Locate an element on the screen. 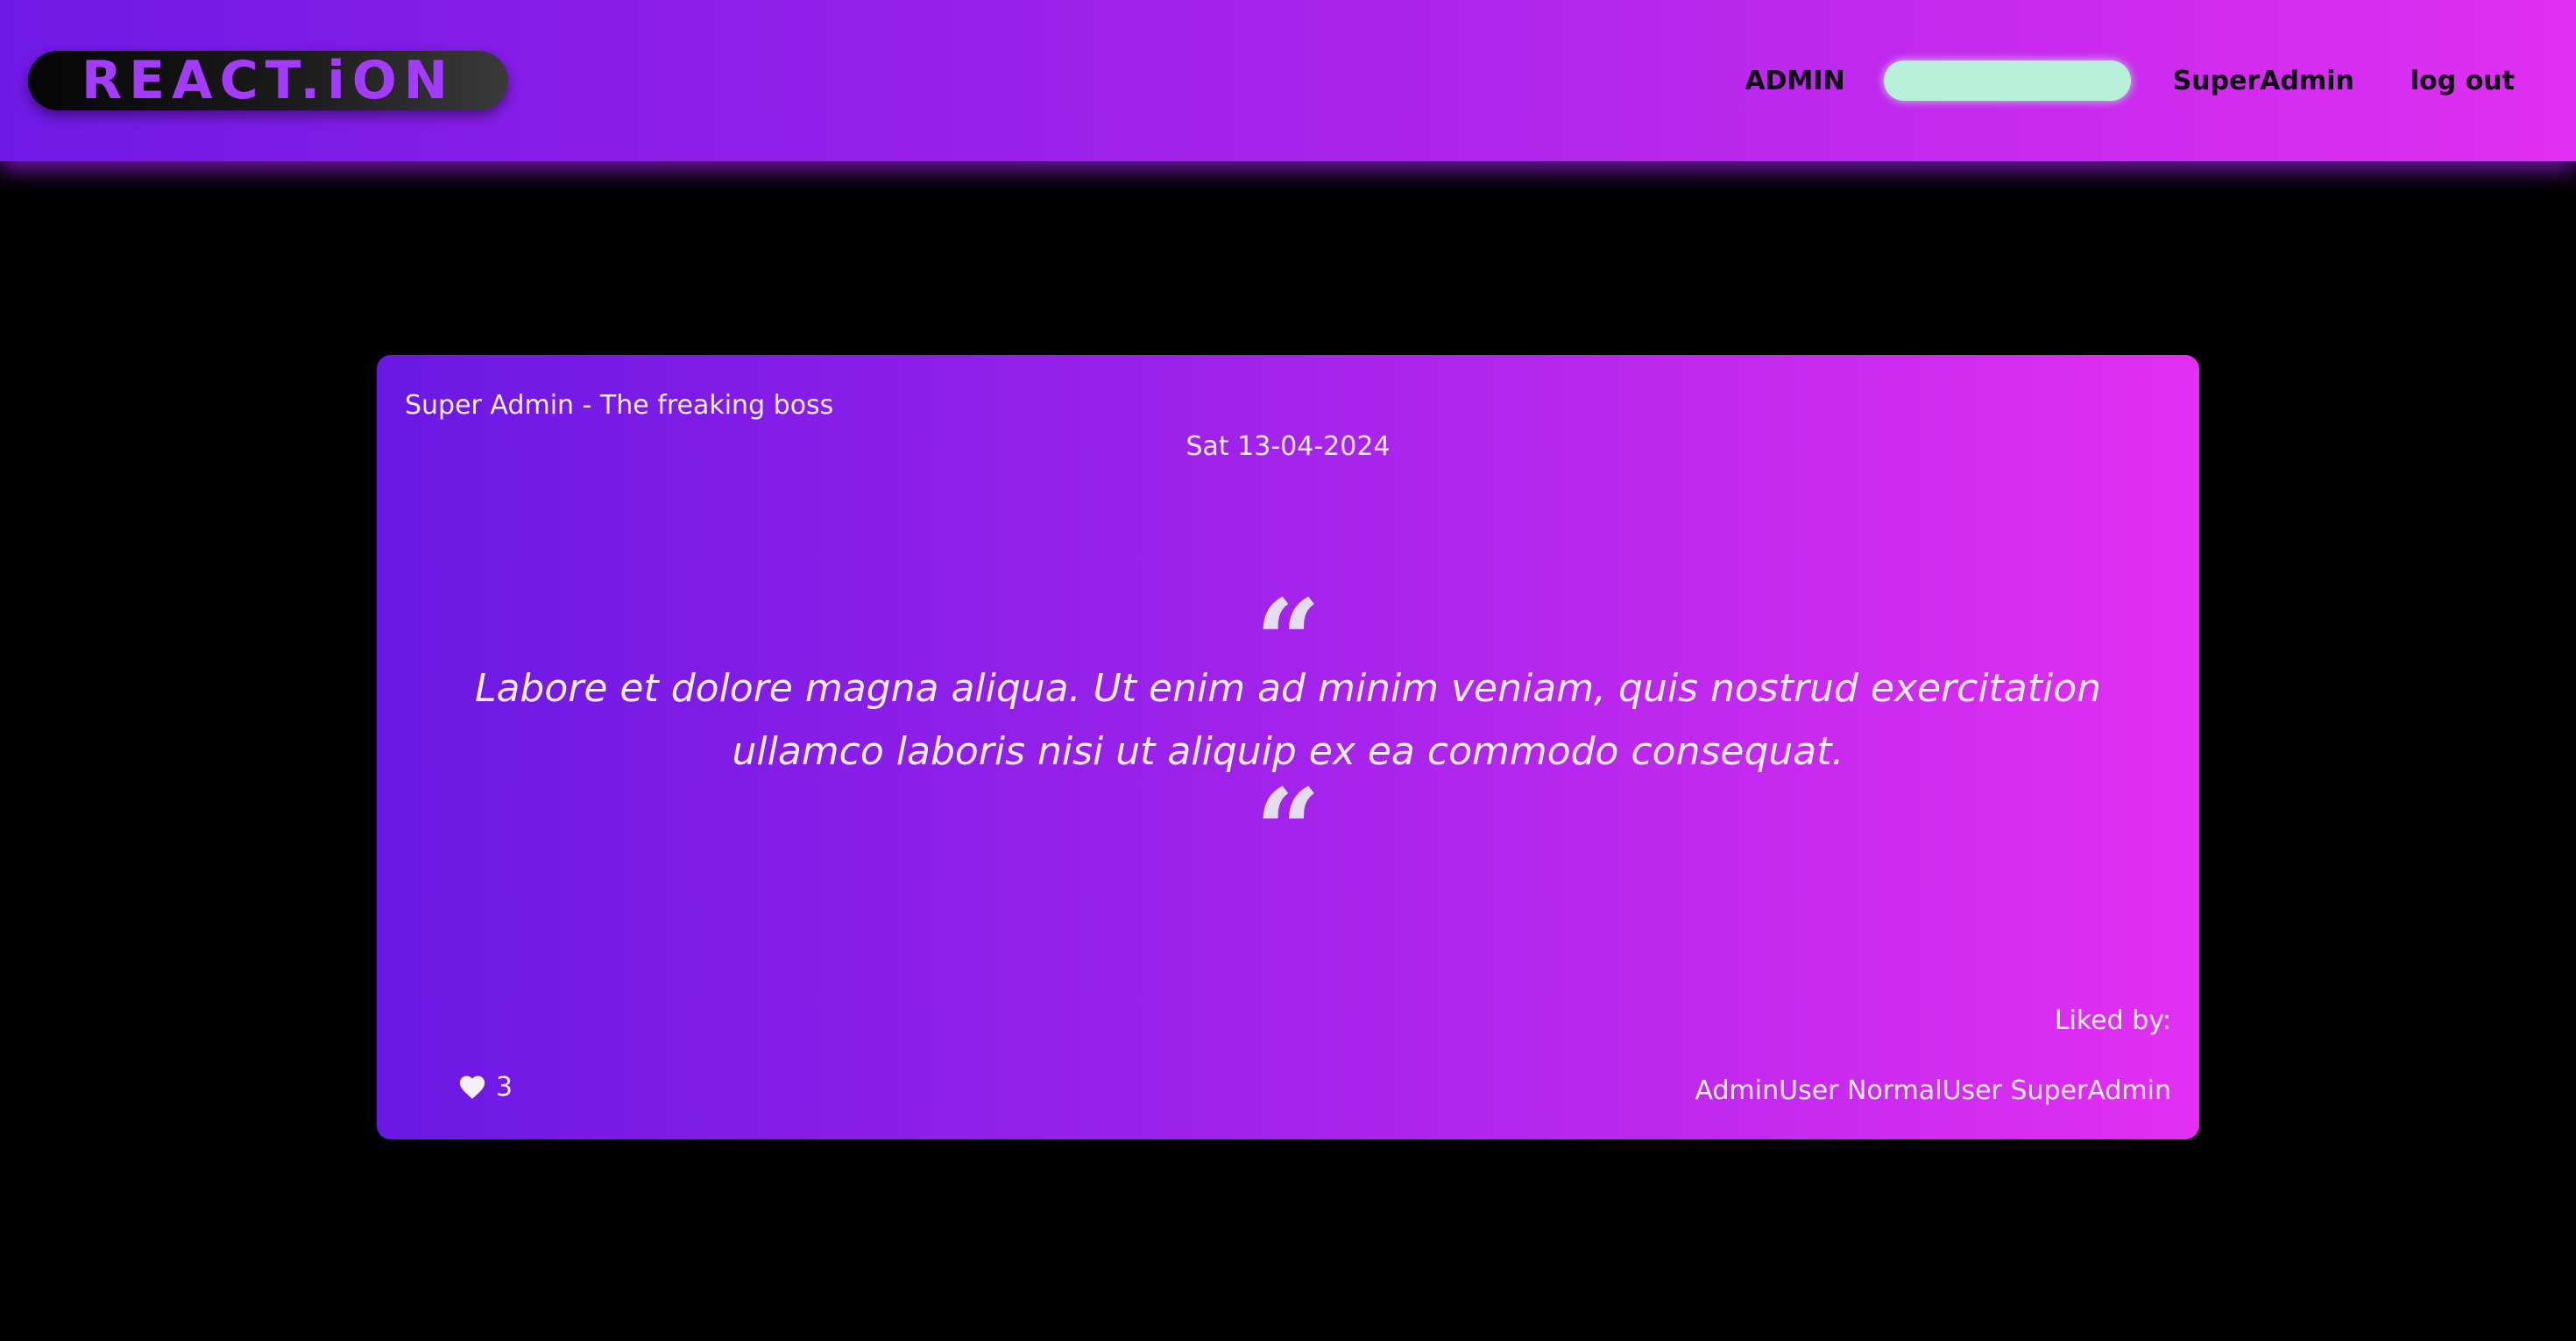 The image size is (2576, 1341). close-quote-icon: “ is located at coordinates (1288, 830).